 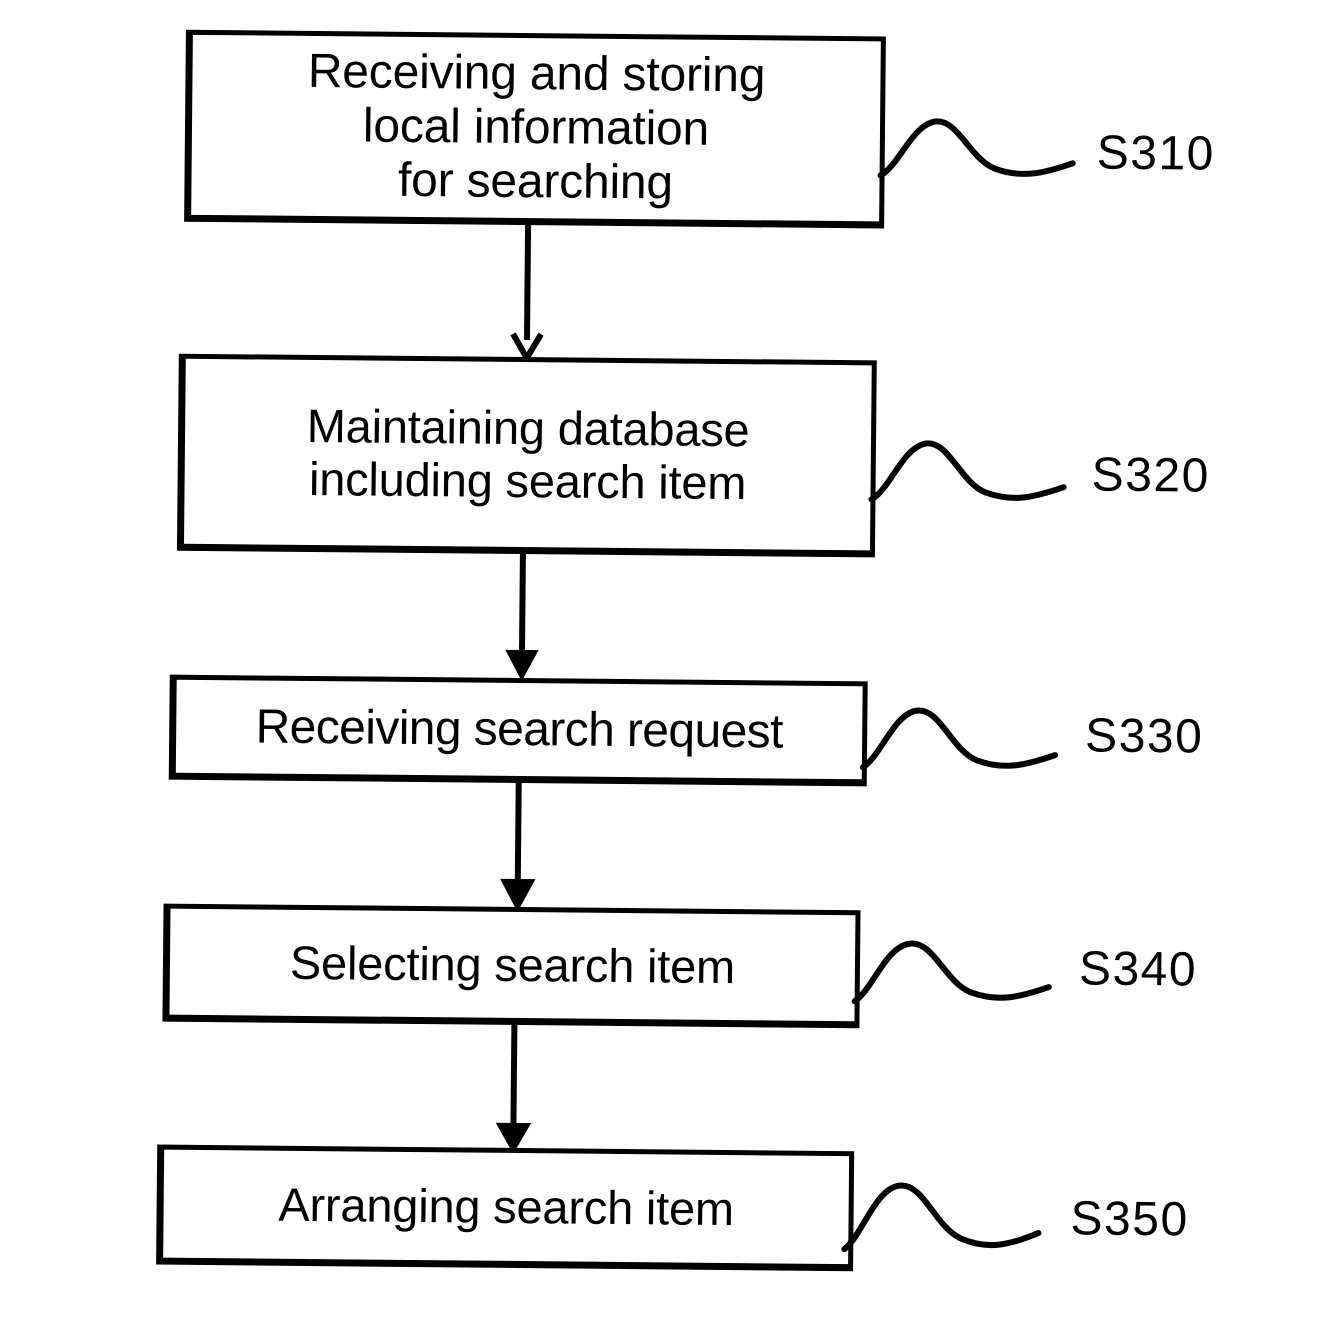 What do you see at coordinates (1138, 969) in the screenshot?
I see `step-tag-s340: S340` at bounding box center [1138, 969].